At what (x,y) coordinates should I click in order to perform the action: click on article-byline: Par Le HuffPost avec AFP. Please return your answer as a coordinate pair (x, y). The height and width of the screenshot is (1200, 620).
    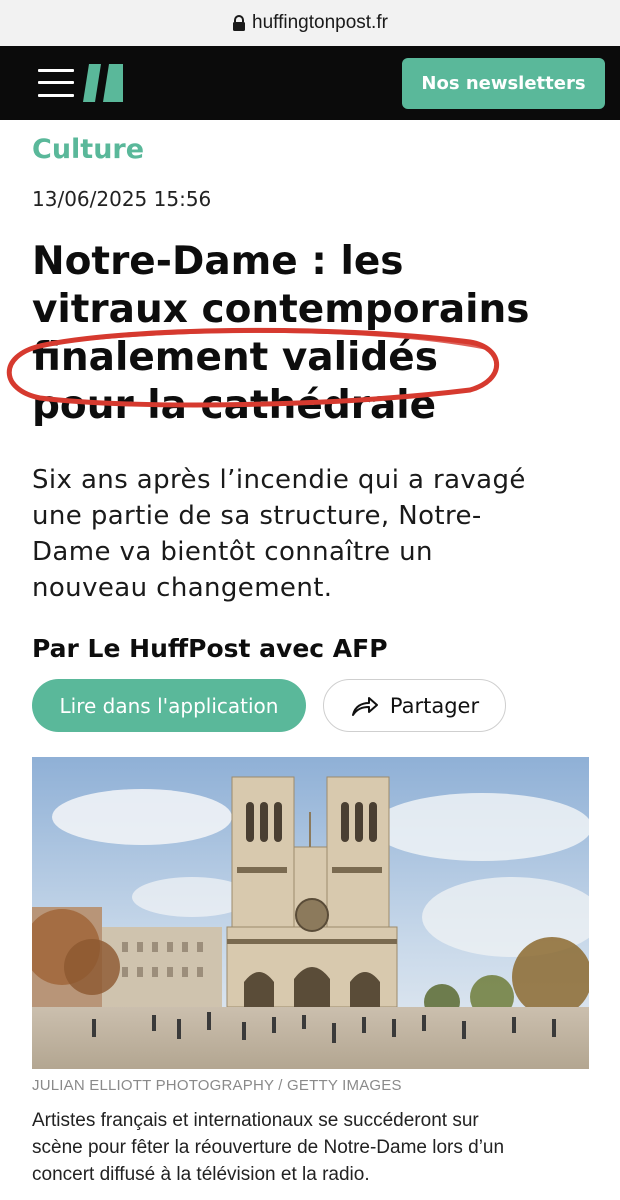
    Looking at the image, I should click on (210, 648).